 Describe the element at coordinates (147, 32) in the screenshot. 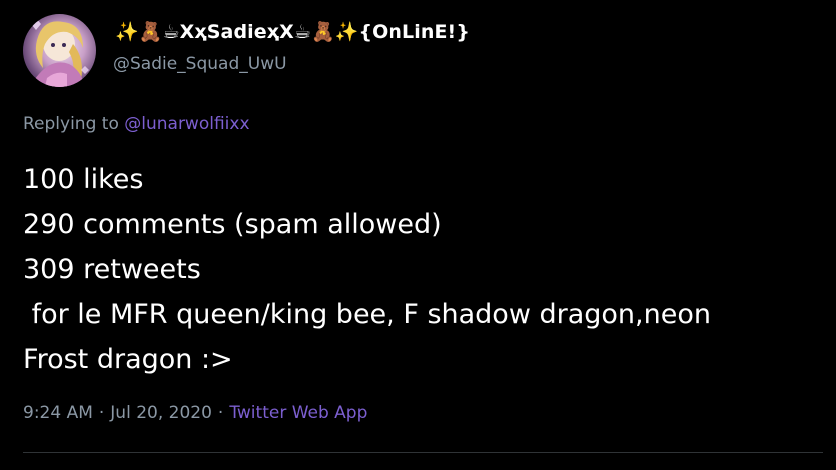

I see `name-prefix-emoji: ✨🧸☕` at that location.